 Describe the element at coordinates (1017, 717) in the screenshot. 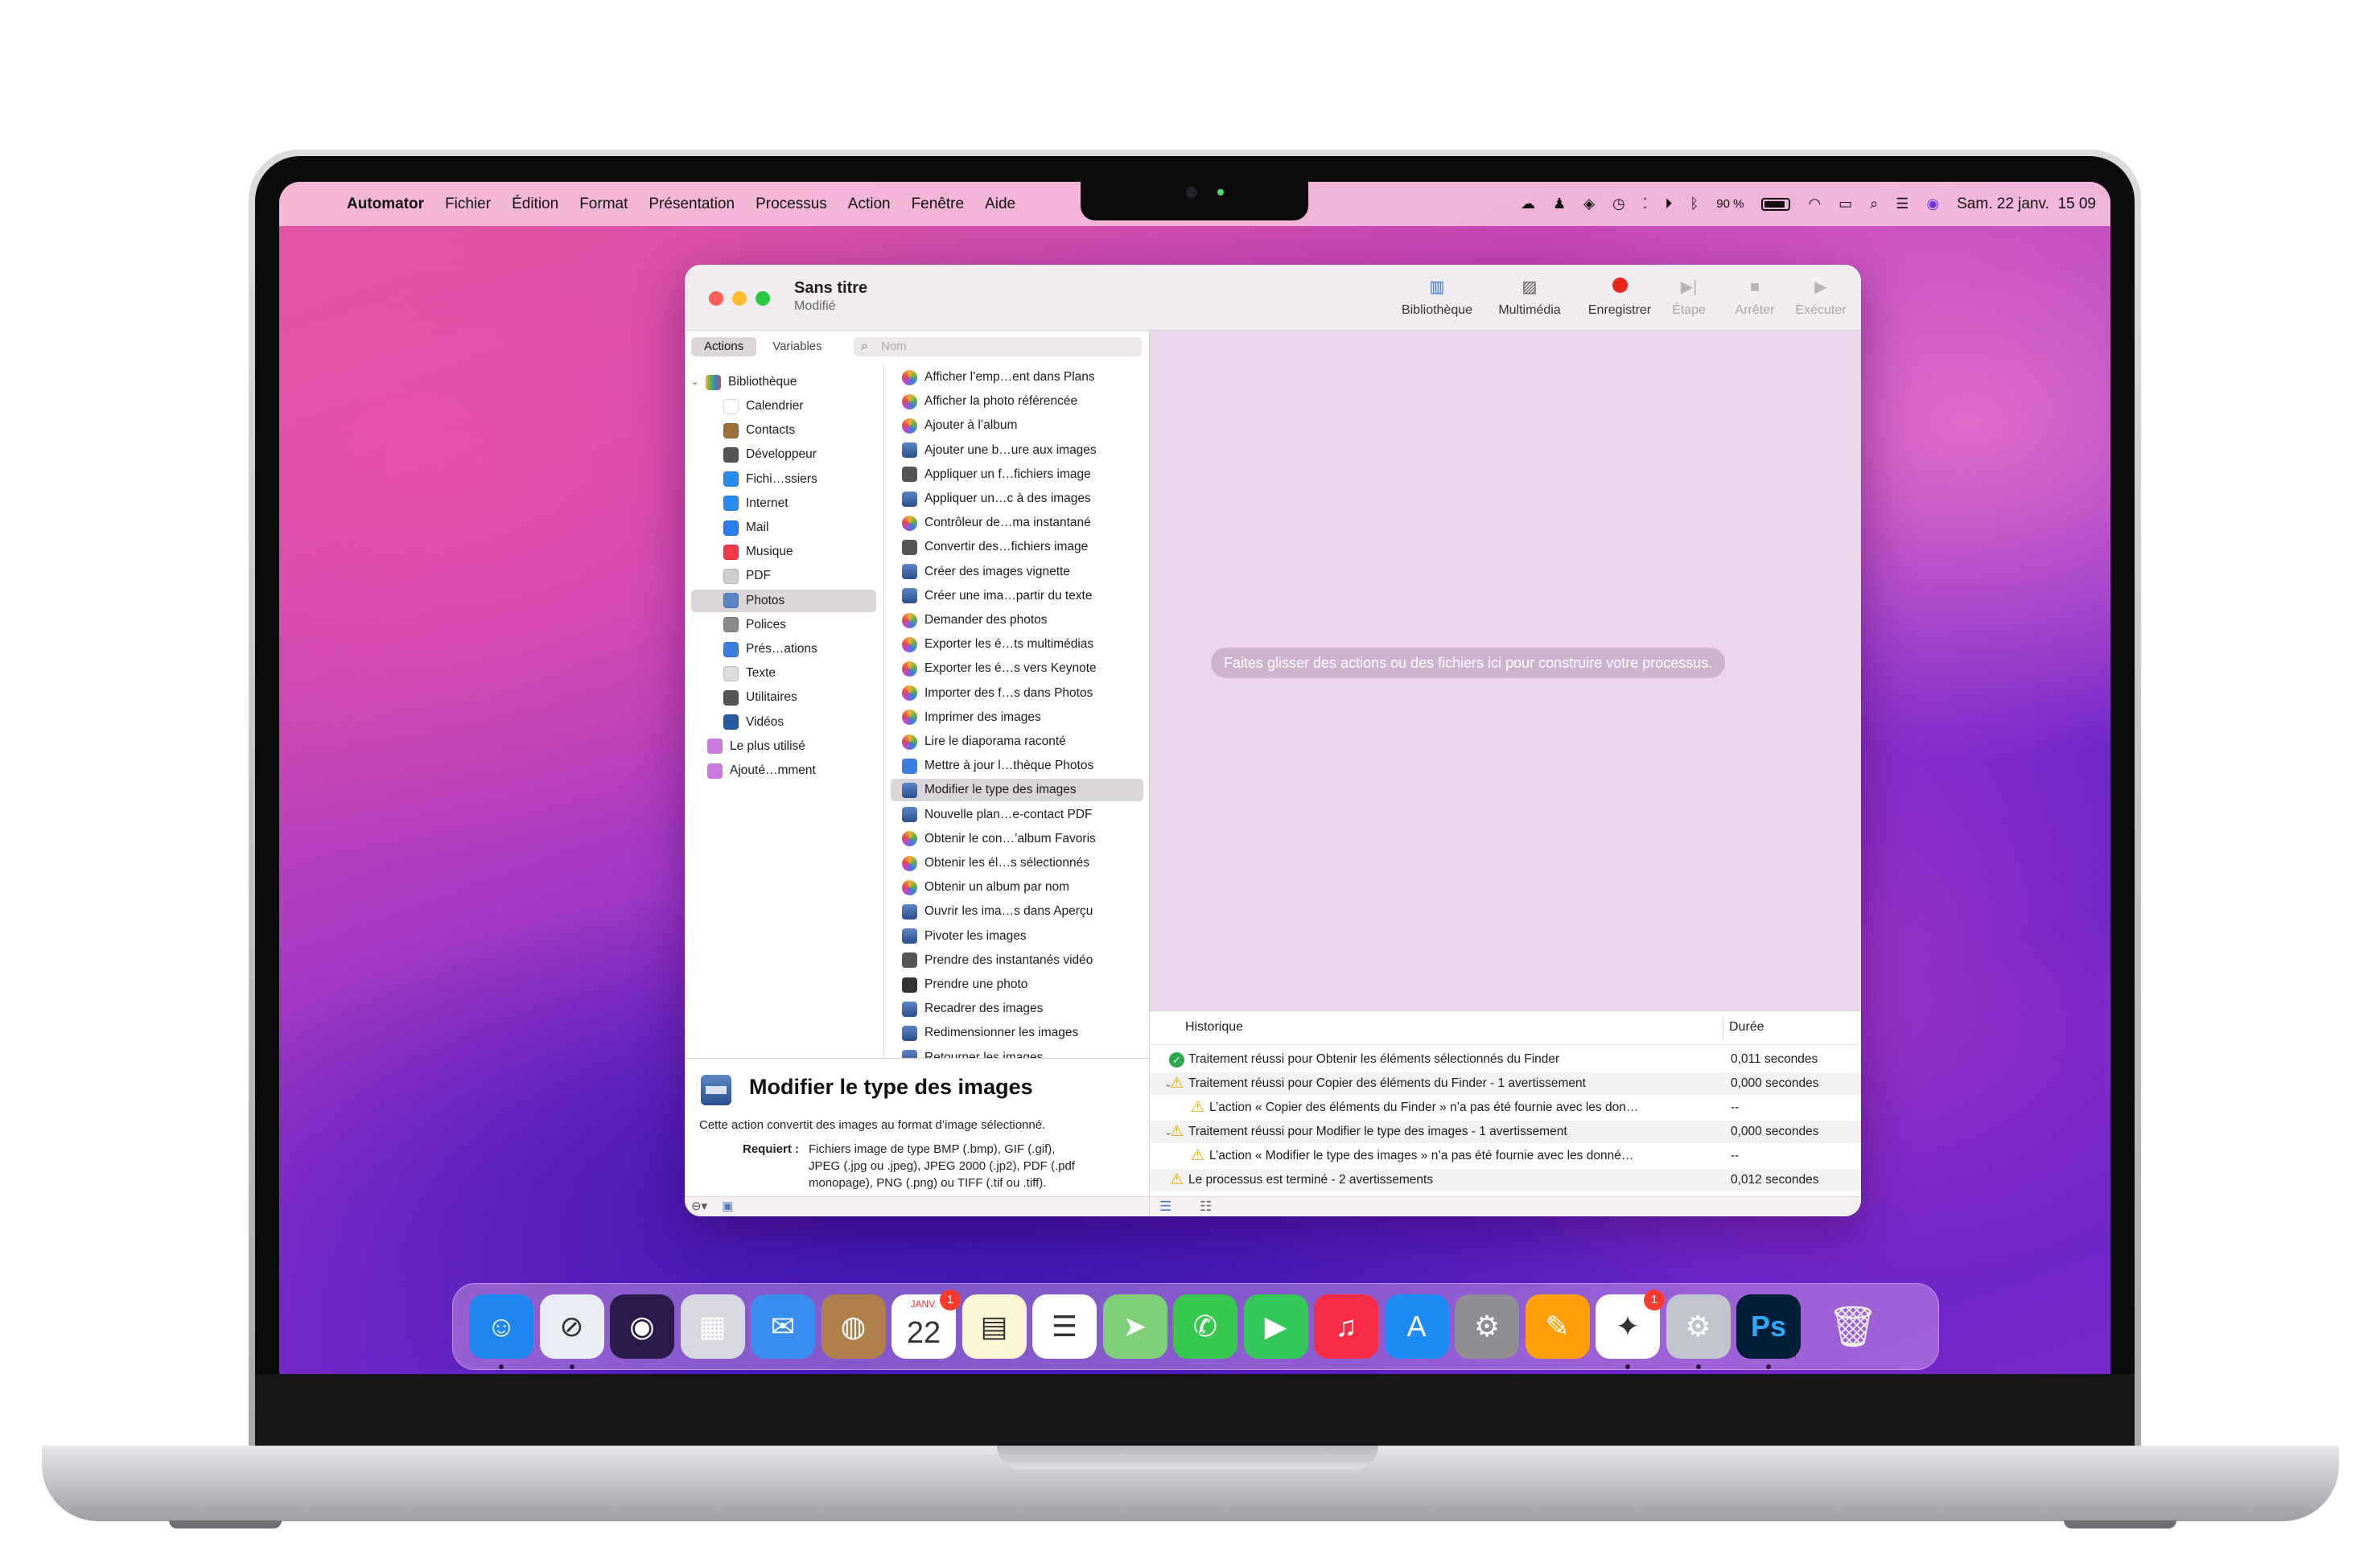

I see `action-item: Imprimer des images` at that location.